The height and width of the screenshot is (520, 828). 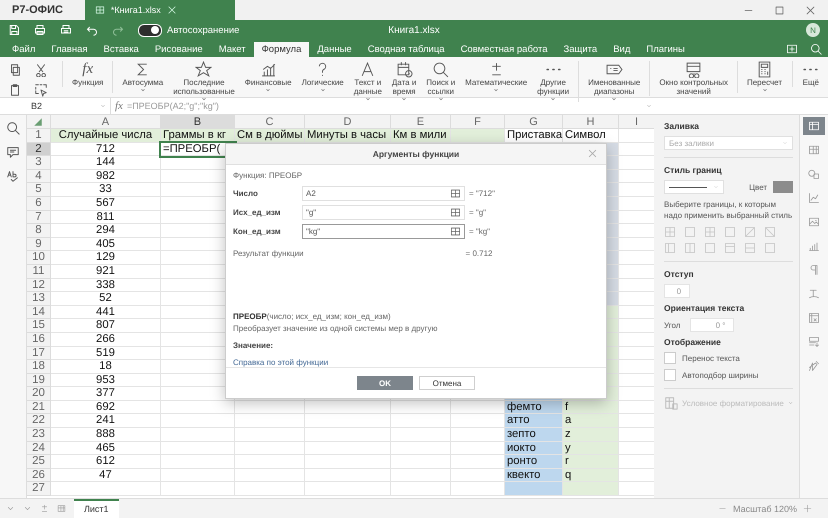 What do you see at coordinates (66, 30) in the screenshot?
I see `quick-print-icon` at bounding box center [66, 30].